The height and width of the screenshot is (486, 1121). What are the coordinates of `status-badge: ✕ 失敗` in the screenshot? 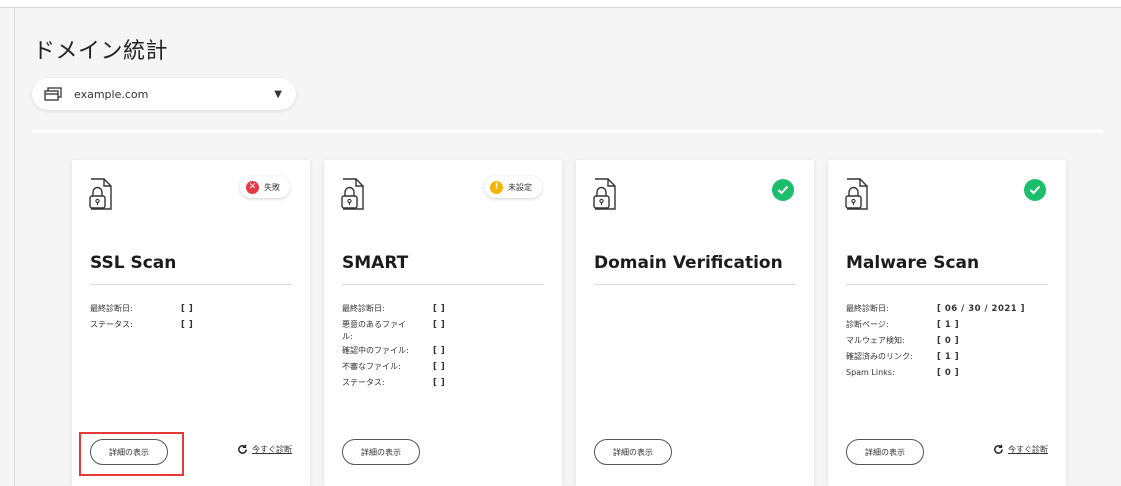 It's located at (265, 187).